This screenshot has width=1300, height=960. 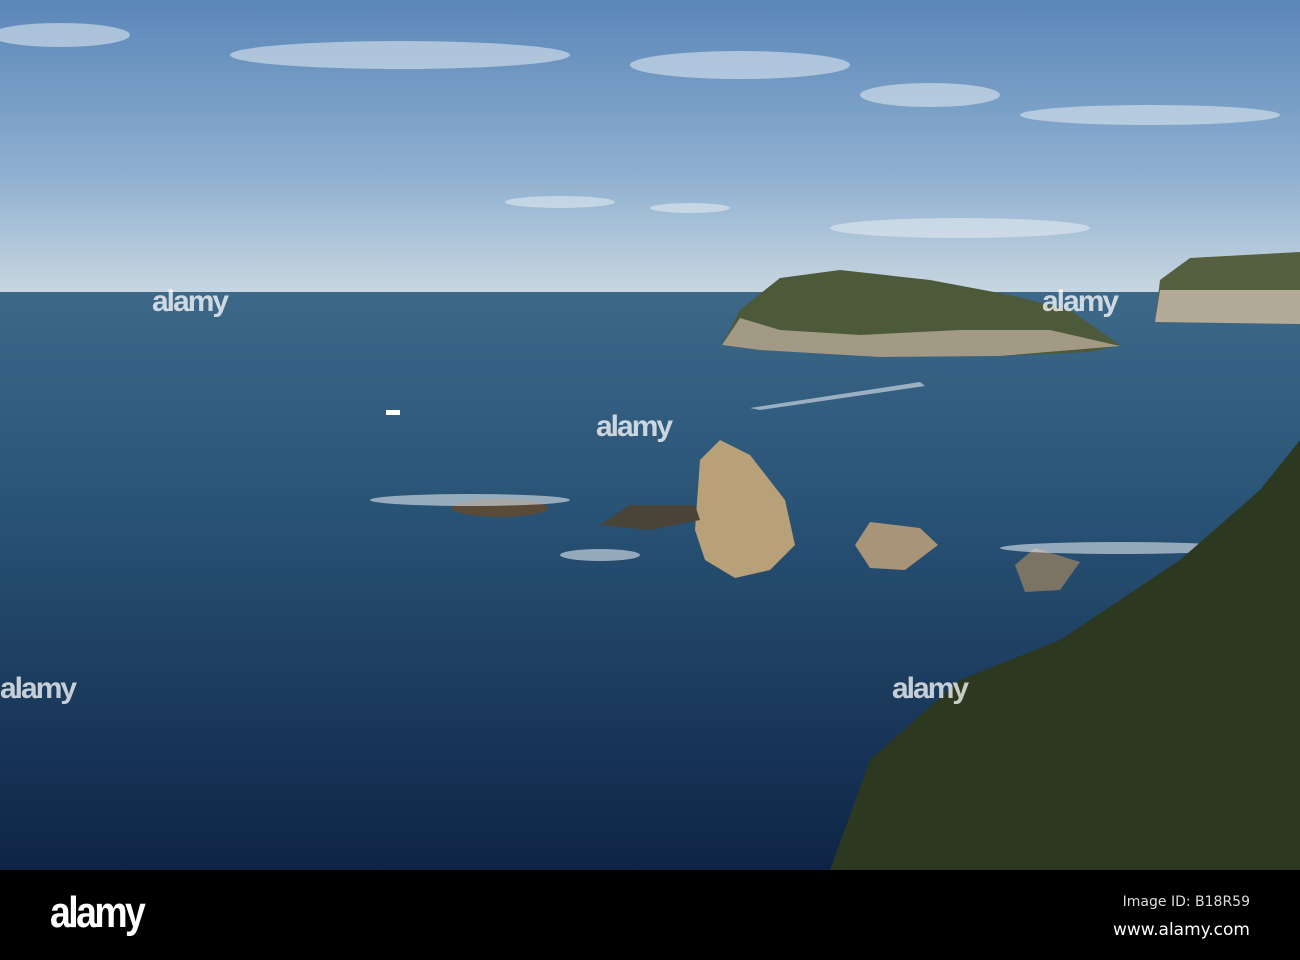 What do you see at coordinates (650, 915) in the screenshot?
I see `footer-bar: alamy Image ID: B18R59 www.alamy.com` at bounding box center [650, 915].